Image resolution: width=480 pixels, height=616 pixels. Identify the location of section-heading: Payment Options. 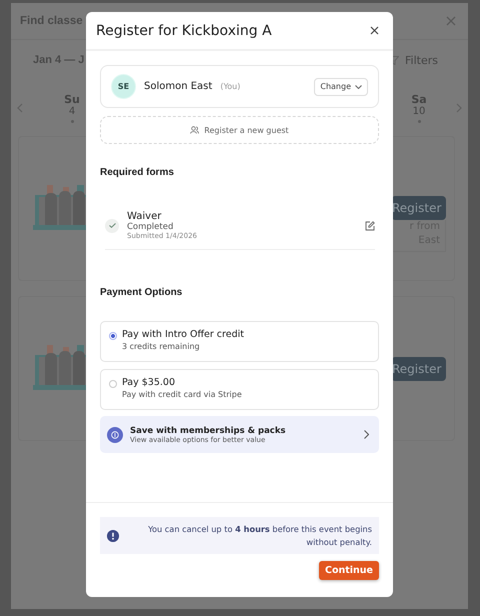
(142, 292).